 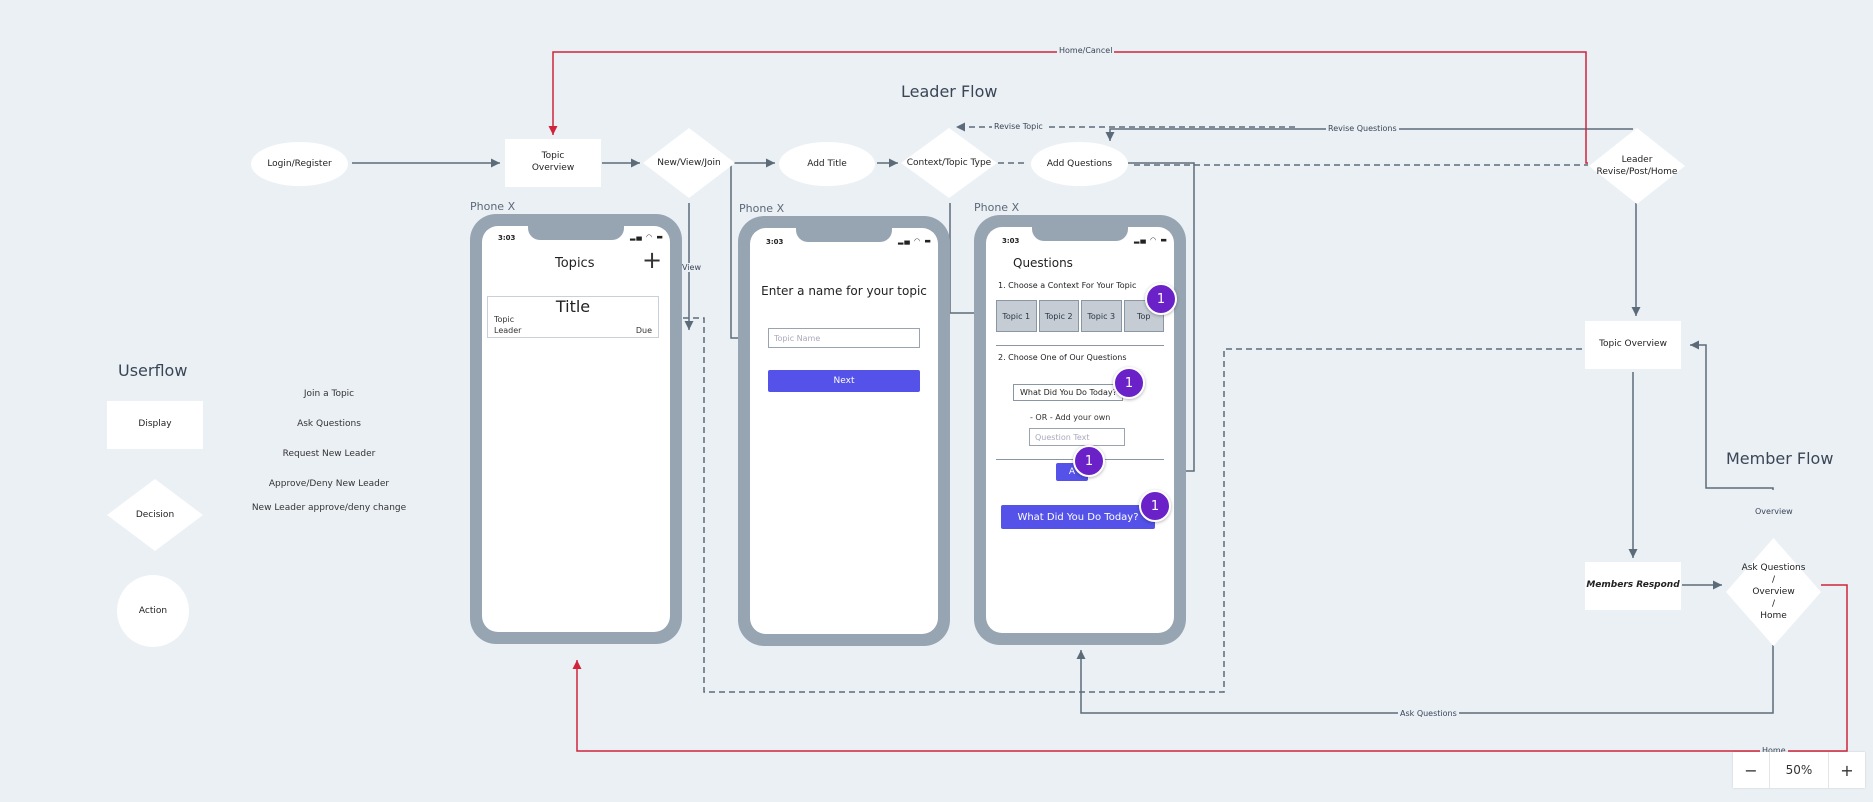 I want to click on topic-card: Title Topic Leader Due, so click(x=573, y=317).